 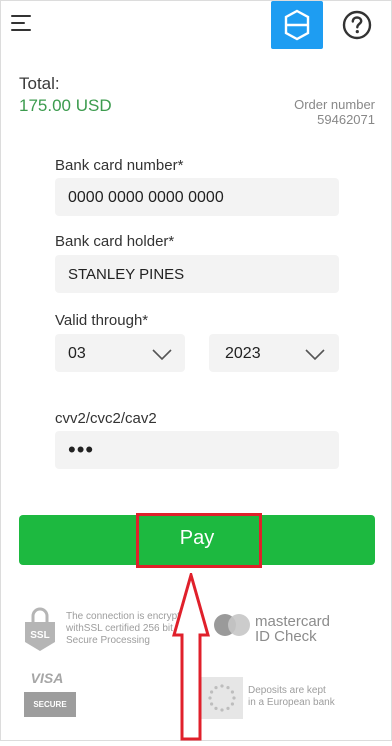 I want to click on hamburger-menu-icon, so click(x=22, y=25).